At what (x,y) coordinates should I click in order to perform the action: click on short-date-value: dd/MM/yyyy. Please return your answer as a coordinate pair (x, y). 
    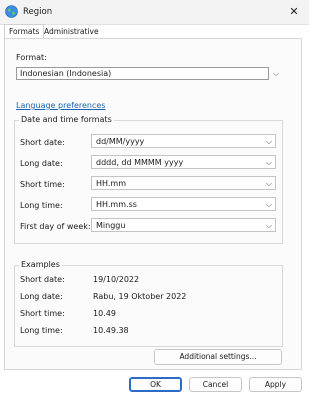
    Looking at the image, I should click on (120, 141).